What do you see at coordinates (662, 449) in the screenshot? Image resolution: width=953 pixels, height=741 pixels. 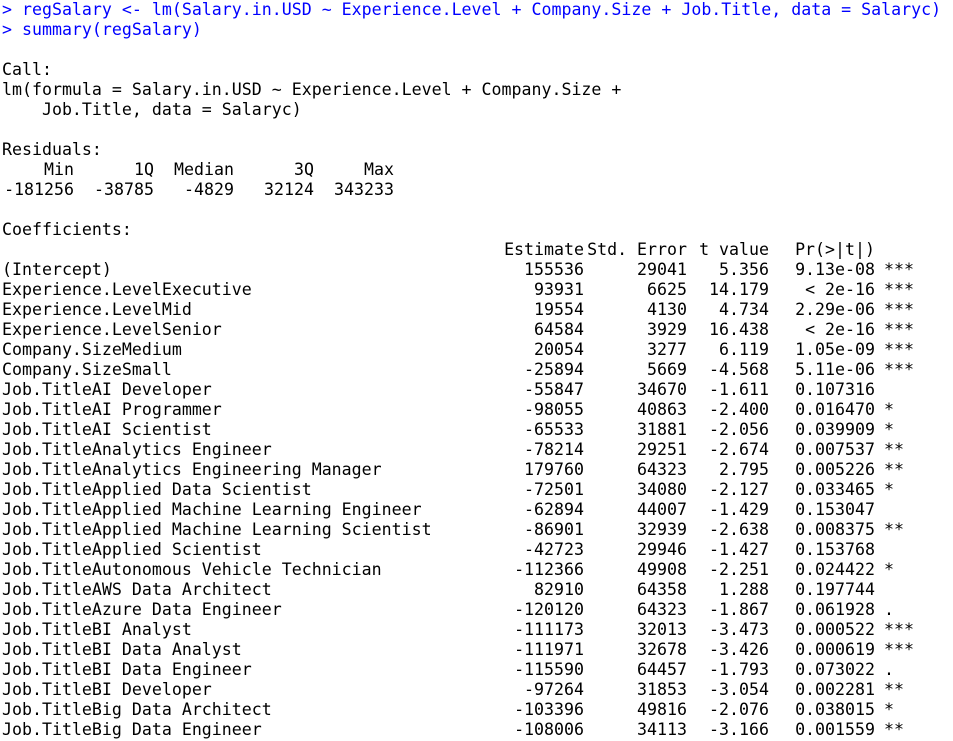 I see `coef-std-error: 29251` at bounding box center [662, 449].